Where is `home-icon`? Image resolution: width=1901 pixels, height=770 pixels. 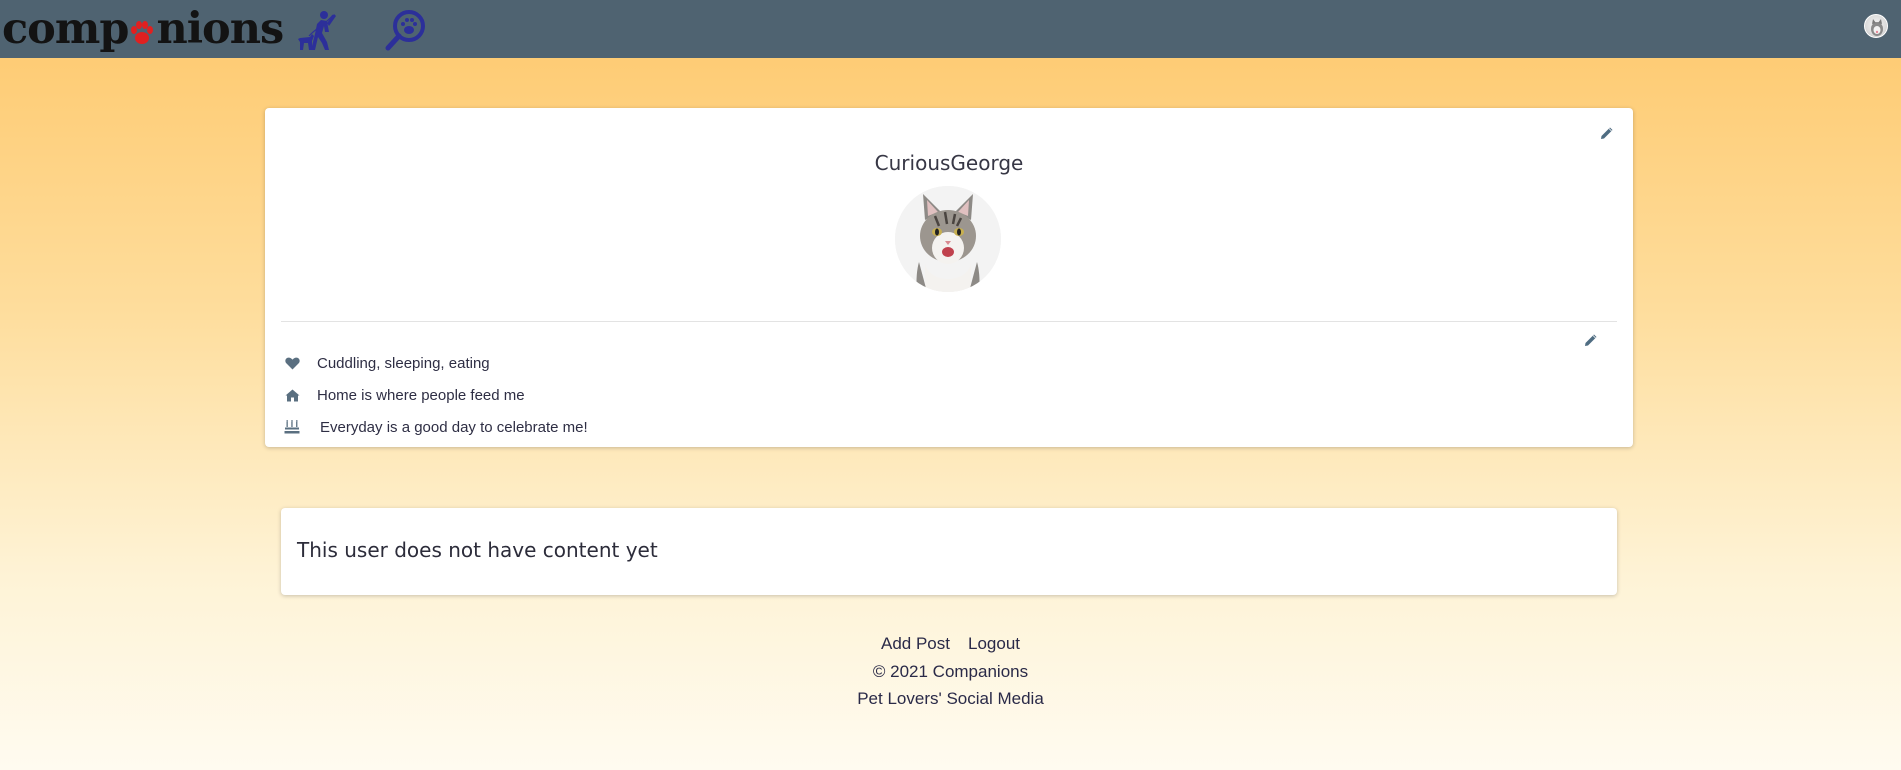 home-icon is located at coordinates (292, 395).